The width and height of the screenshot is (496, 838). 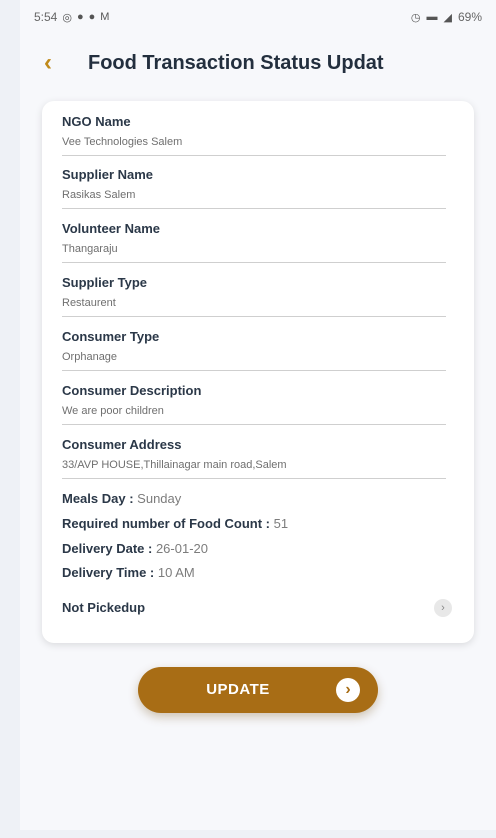 I want to click on food-count-row: Required number of Food Count : 51, so click(x=175, y=523).